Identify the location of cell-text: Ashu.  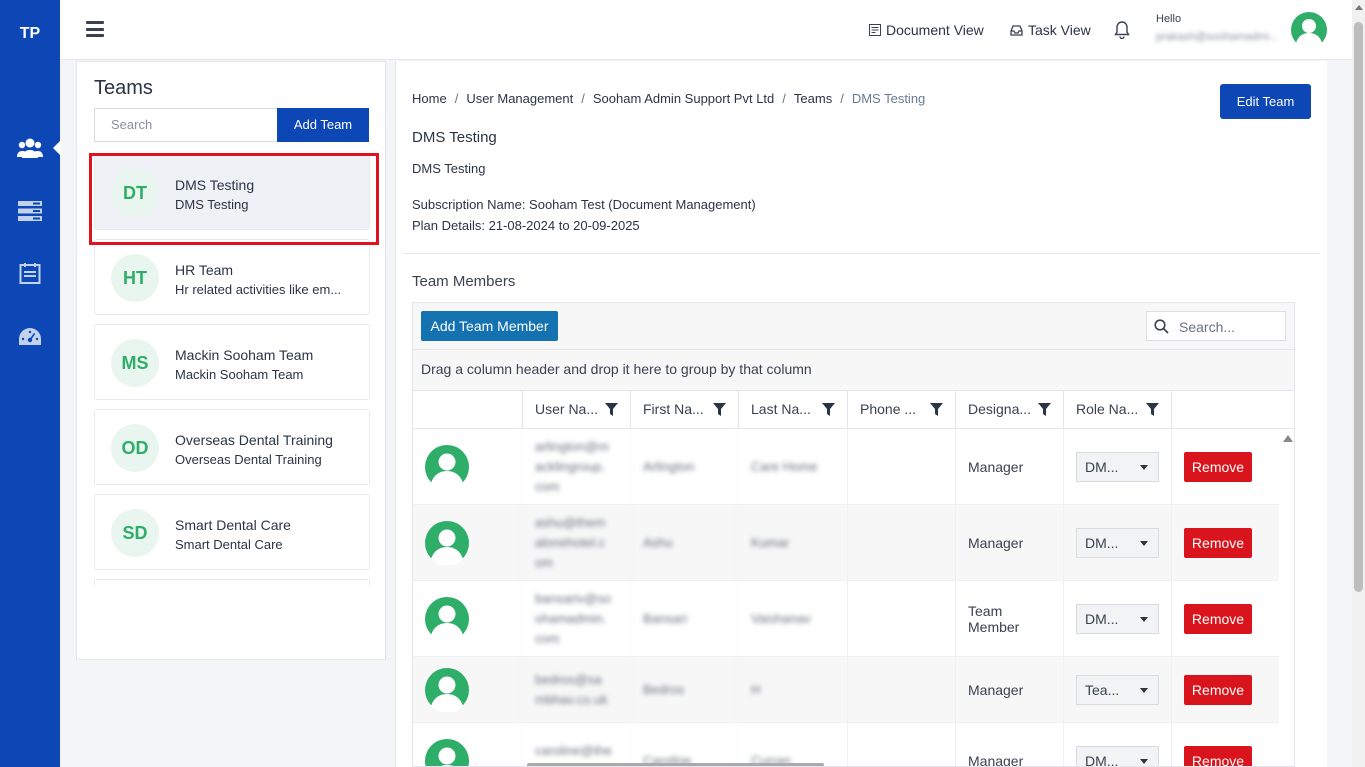
(658, 542).